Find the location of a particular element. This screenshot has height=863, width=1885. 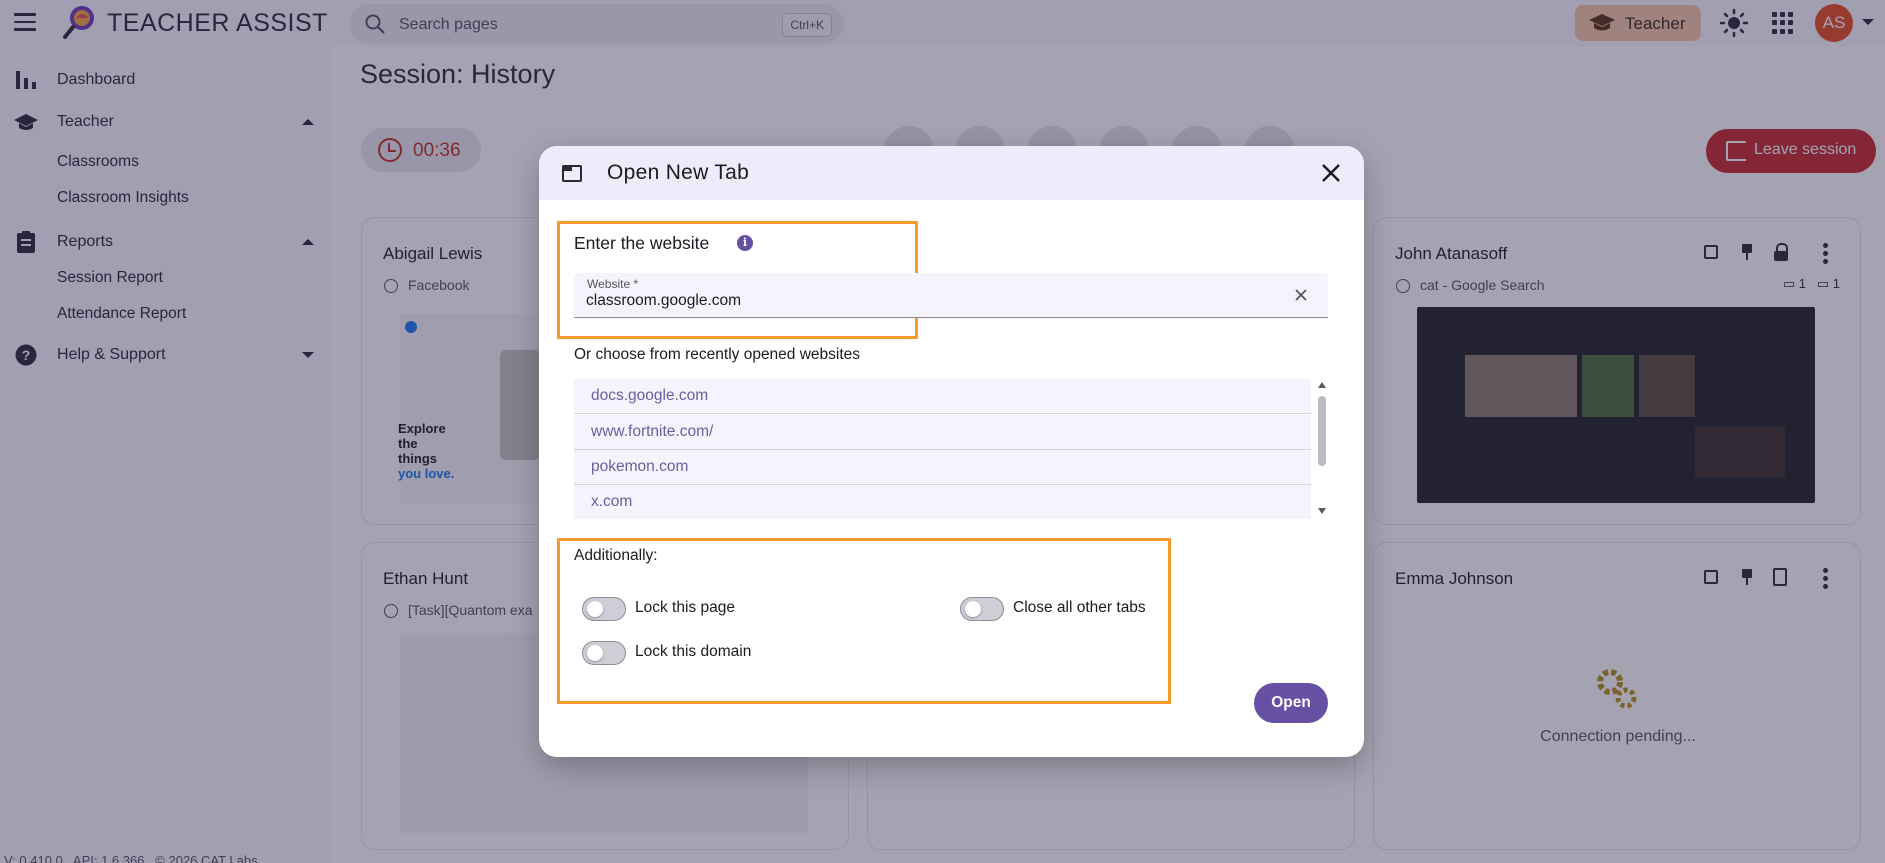

recent-website: www.fortnite.com/ is located at coordinates (652, 431).